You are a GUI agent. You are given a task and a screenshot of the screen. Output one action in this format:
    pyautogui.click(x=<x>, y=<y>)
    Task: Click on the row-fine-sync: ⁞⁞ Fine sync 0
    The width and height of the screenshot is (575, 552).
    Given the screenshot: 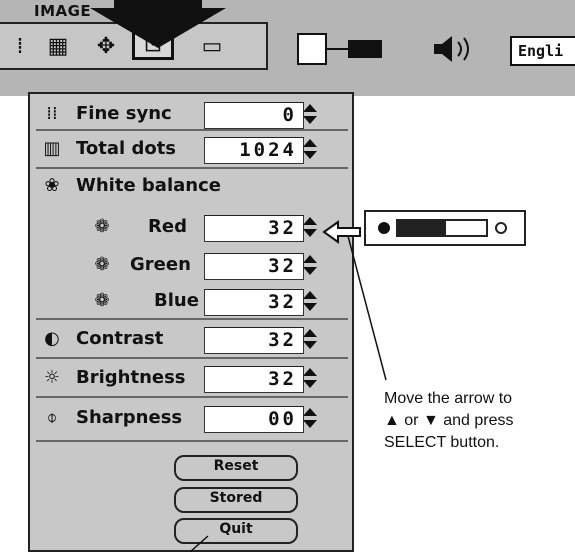 What is the action you would take?
    pyautogui.click(x=192, y=114)
    